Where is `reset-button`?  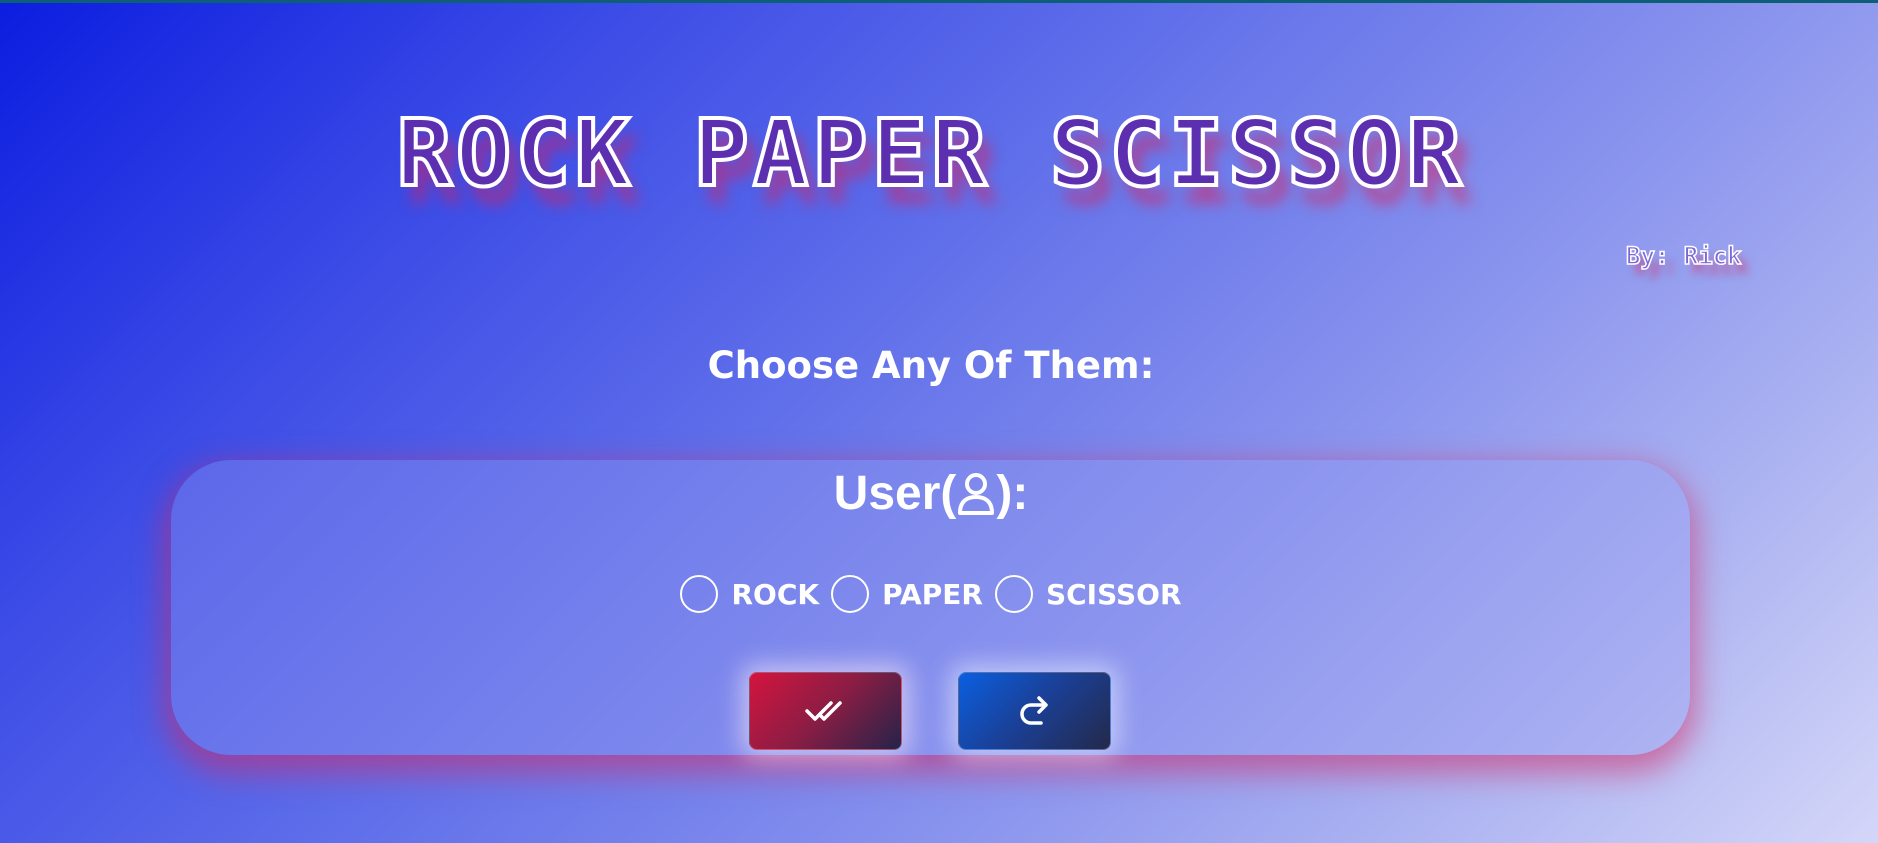
reset-button is located at coordinates (1034, 711).